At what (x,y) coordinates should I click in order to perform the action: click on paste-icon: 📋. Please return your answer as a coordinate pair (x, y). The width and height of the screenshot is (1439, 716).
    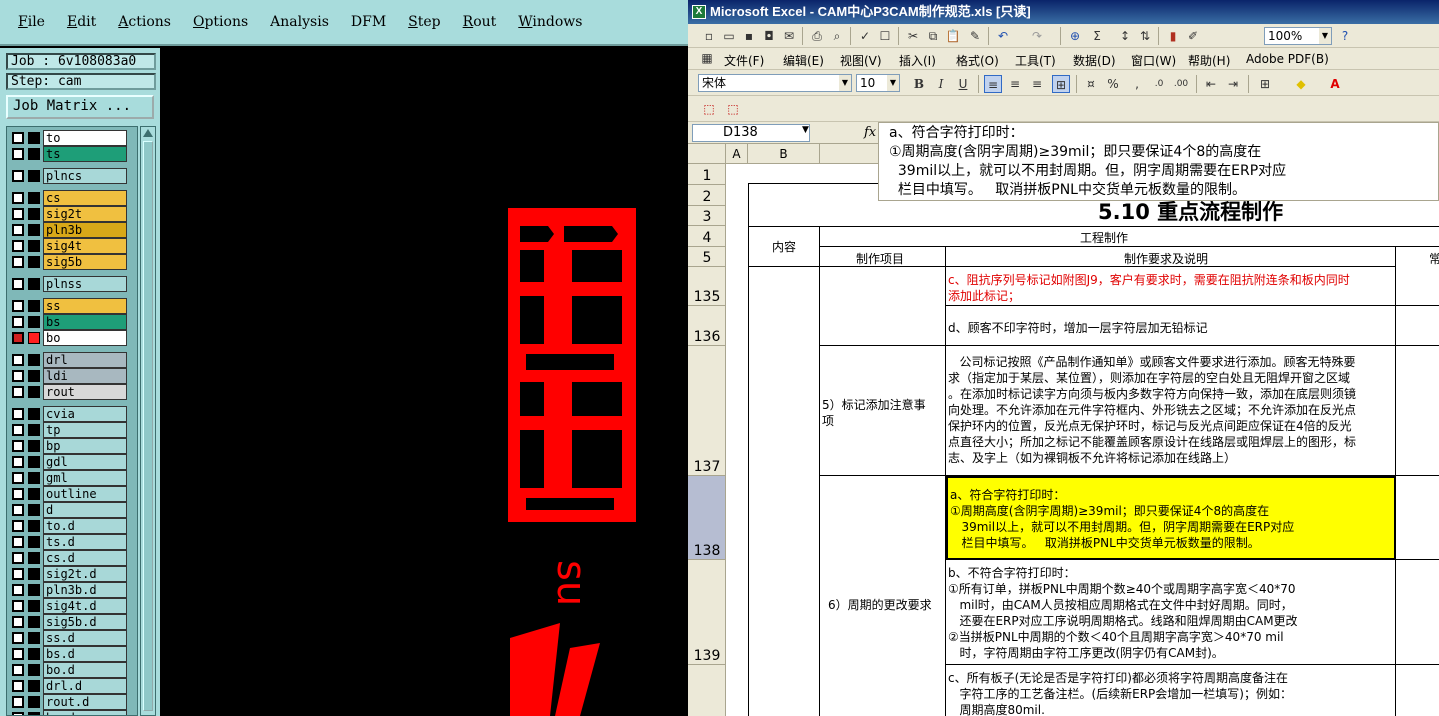
    Looking at the image, I should click on (953, 36).